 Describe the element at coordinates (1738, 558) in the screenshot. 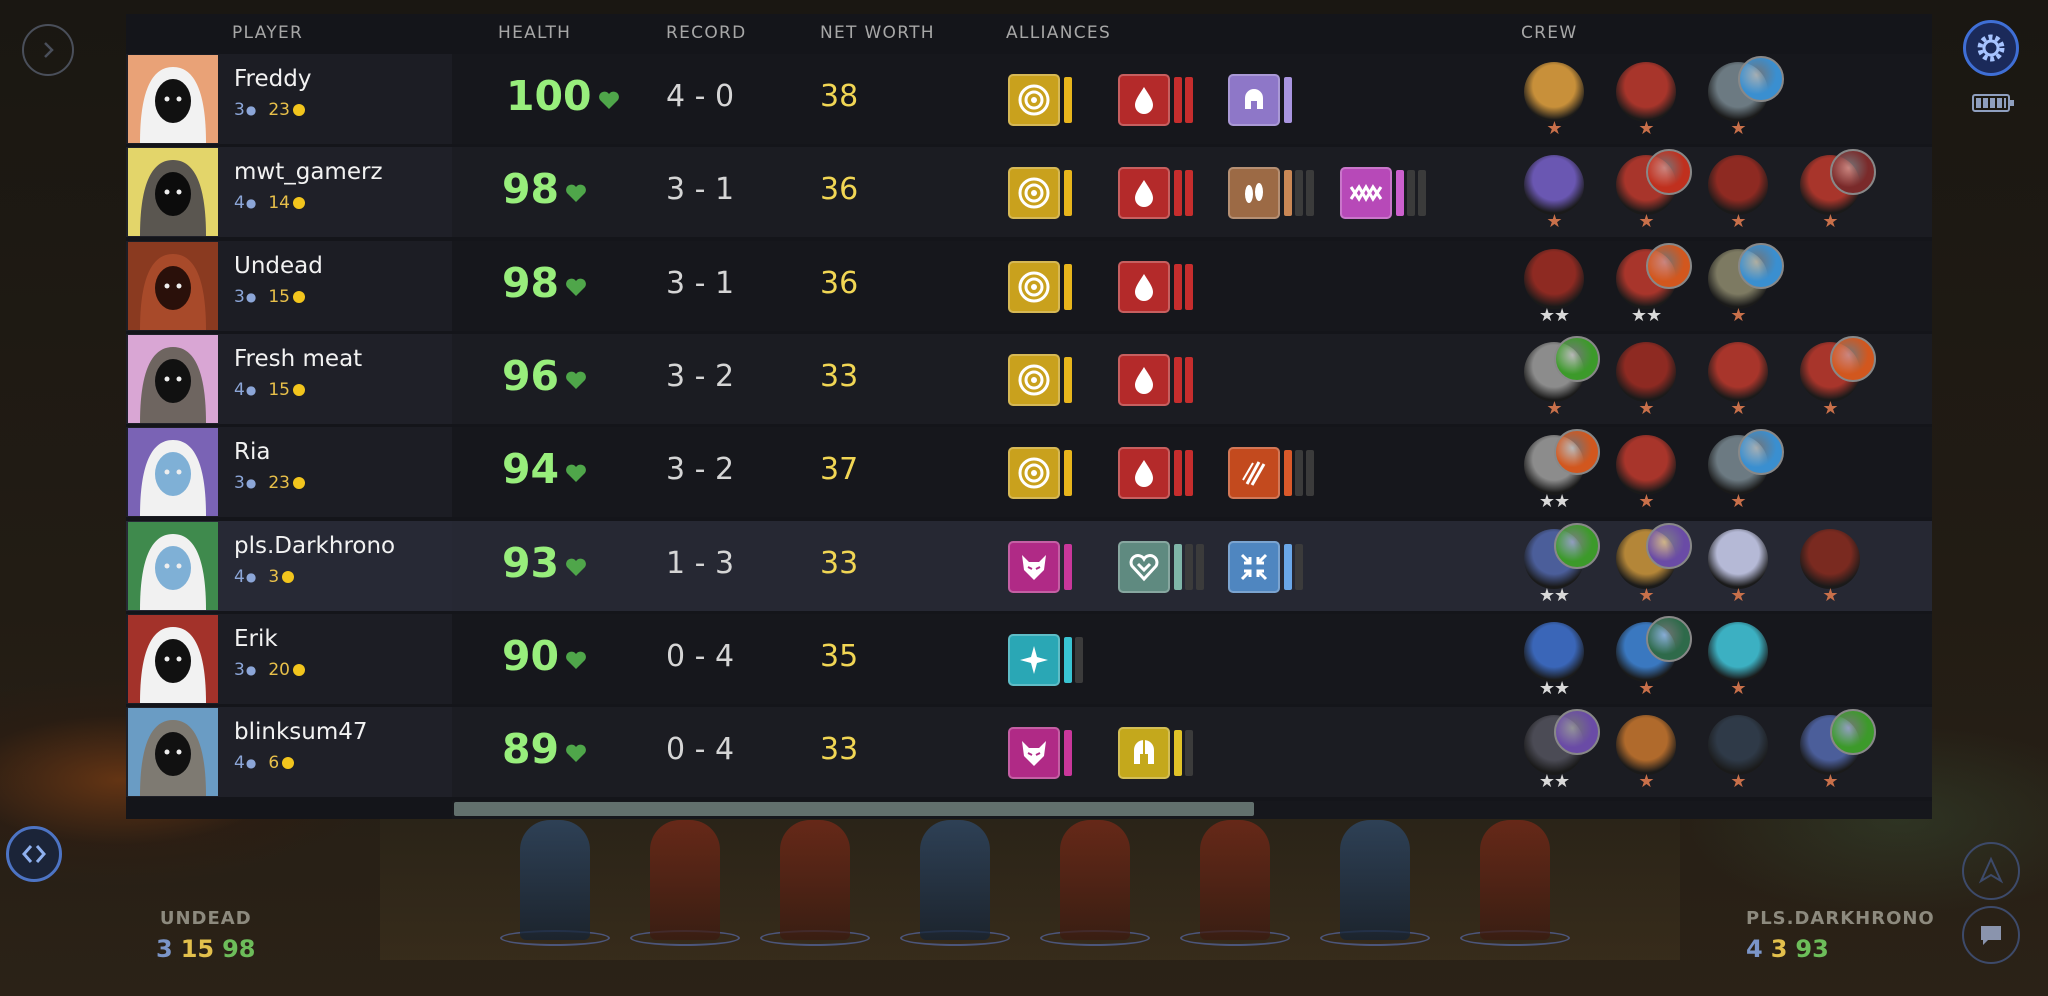

I see `pale-ghost-hero` at that location.